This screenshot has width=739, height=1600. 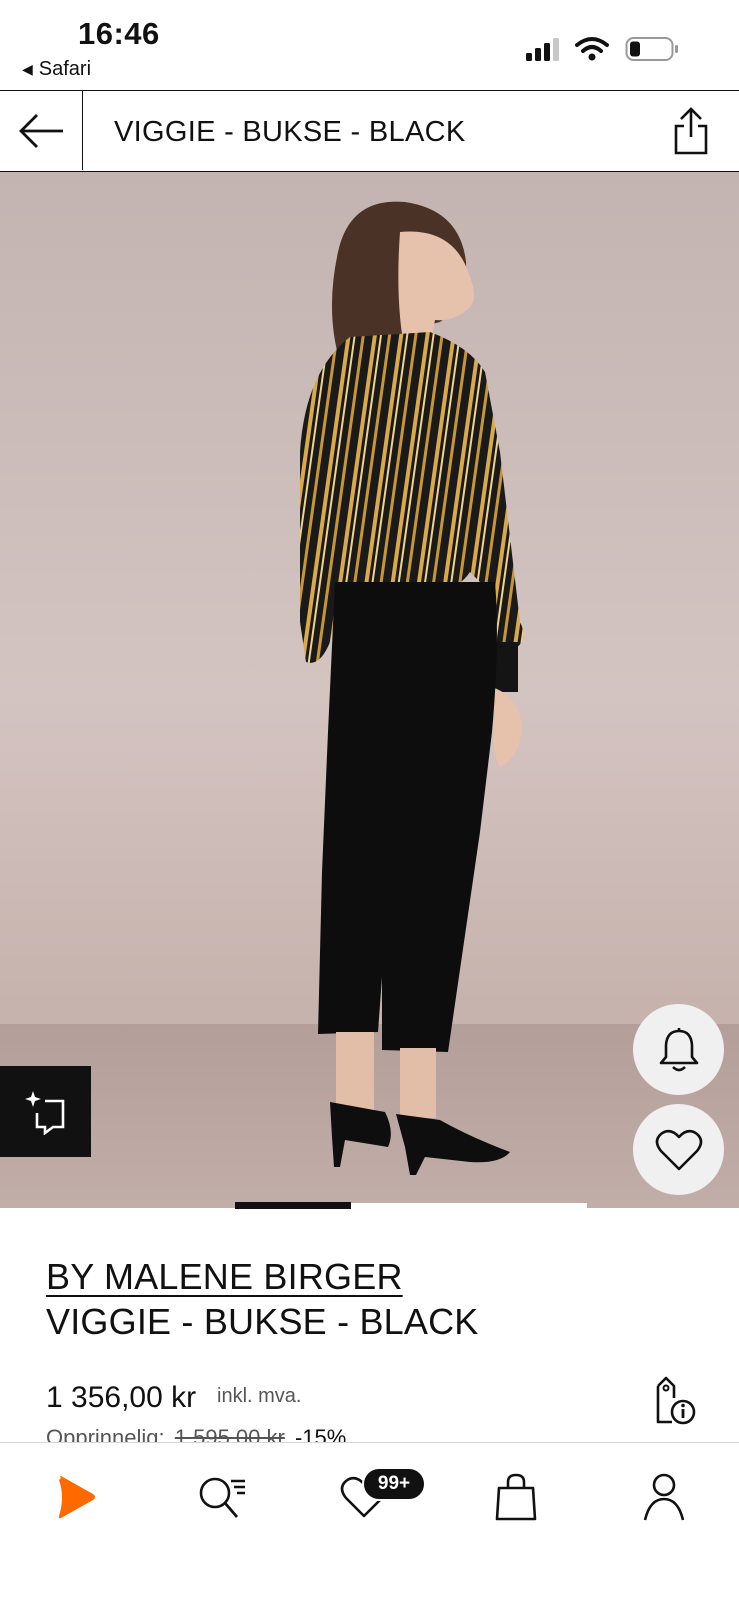 I want to click on arrow-left-icon, so click(x=41, y=130).